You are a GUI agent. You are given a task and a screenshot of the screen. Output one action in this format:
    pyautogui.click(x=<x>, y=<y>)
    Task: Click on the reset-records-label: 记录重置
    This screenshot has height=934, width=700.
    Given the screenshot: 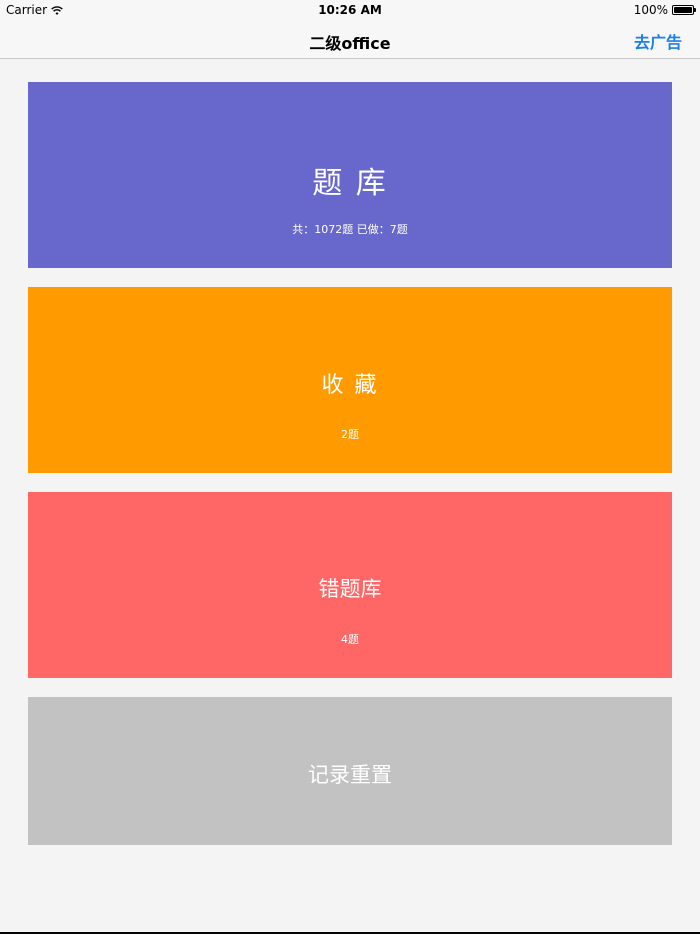 What is the action you would take?
    pyautogui.click(x=350, y=775)
    